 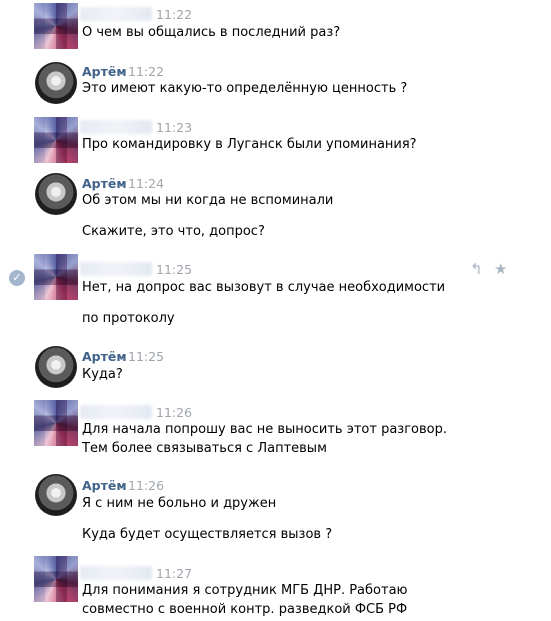 I want to click on message-time: 11:23, so click(x=174, y=127).